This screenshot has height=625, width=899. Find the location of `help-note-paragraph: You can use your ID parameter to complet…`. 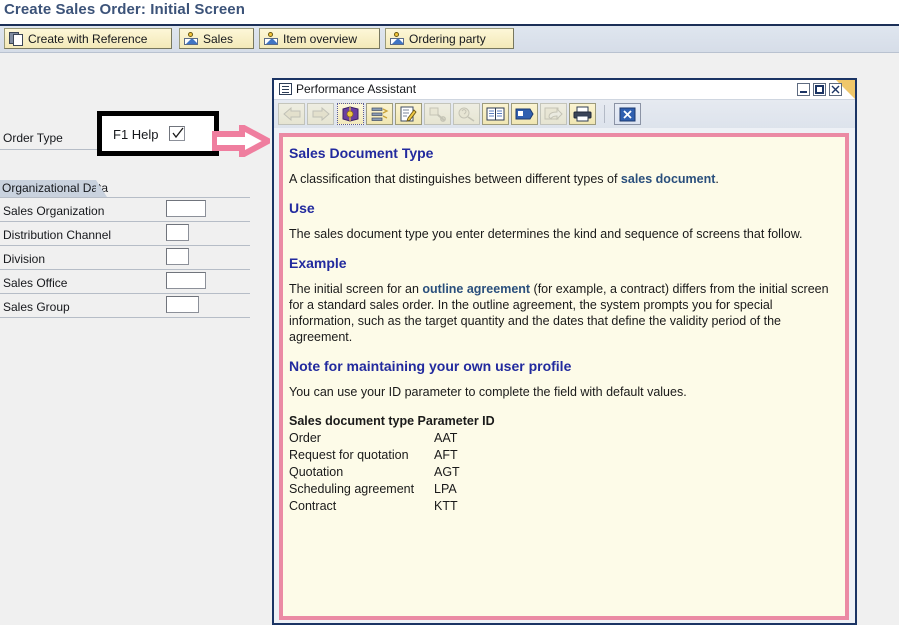

help-note-paragraph: You can use your ID parameter to complet… is located at coordinates (488, 392).